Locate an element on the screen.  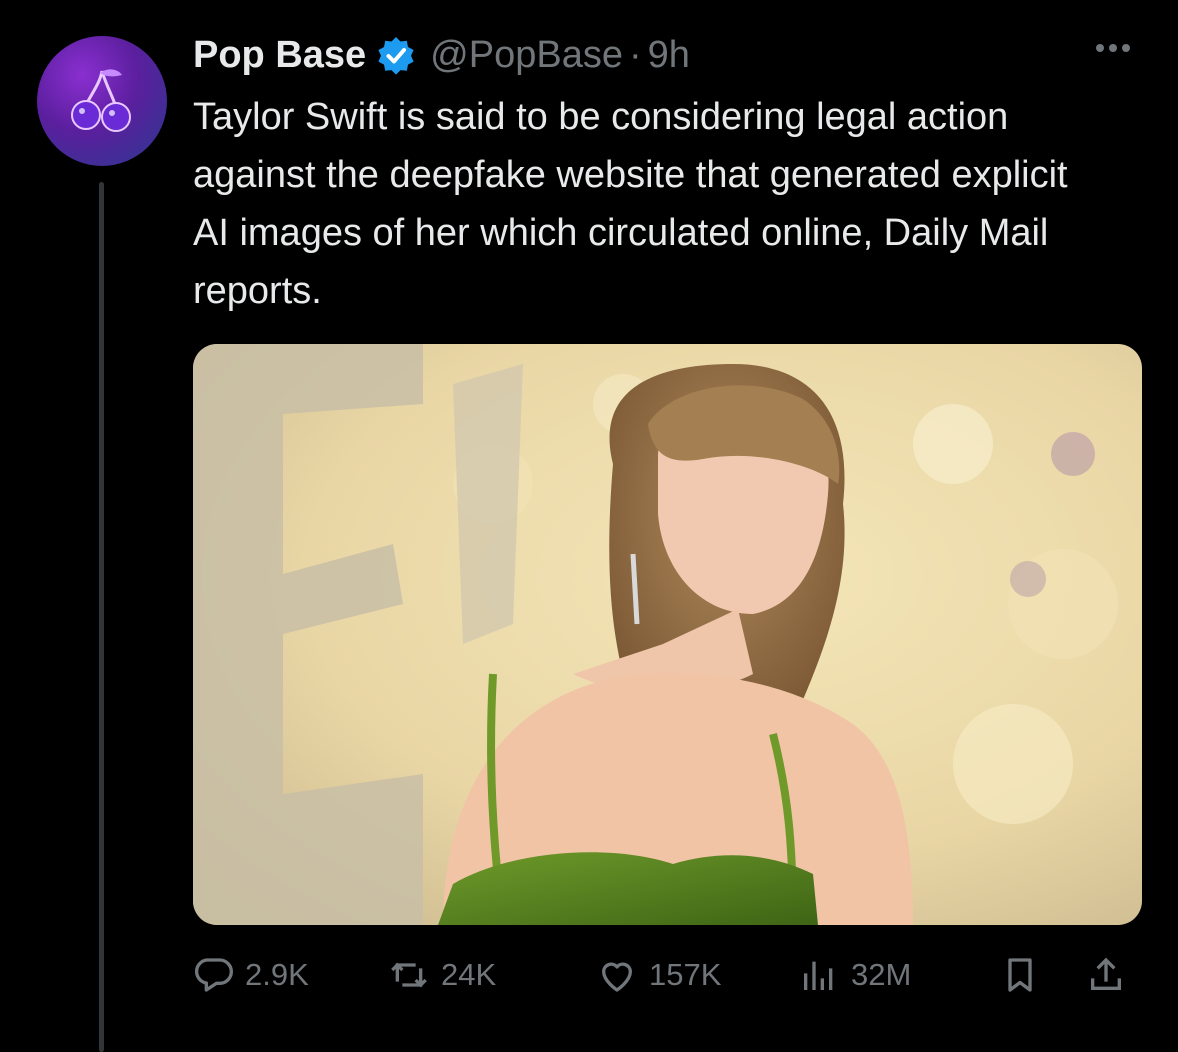
repost-icon is located at coordinates (409, 975).